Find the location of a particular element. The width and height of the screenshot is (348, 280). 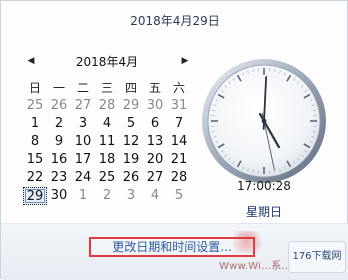

triangle-left-icon: ◀ is located at coordinates (31, 61).